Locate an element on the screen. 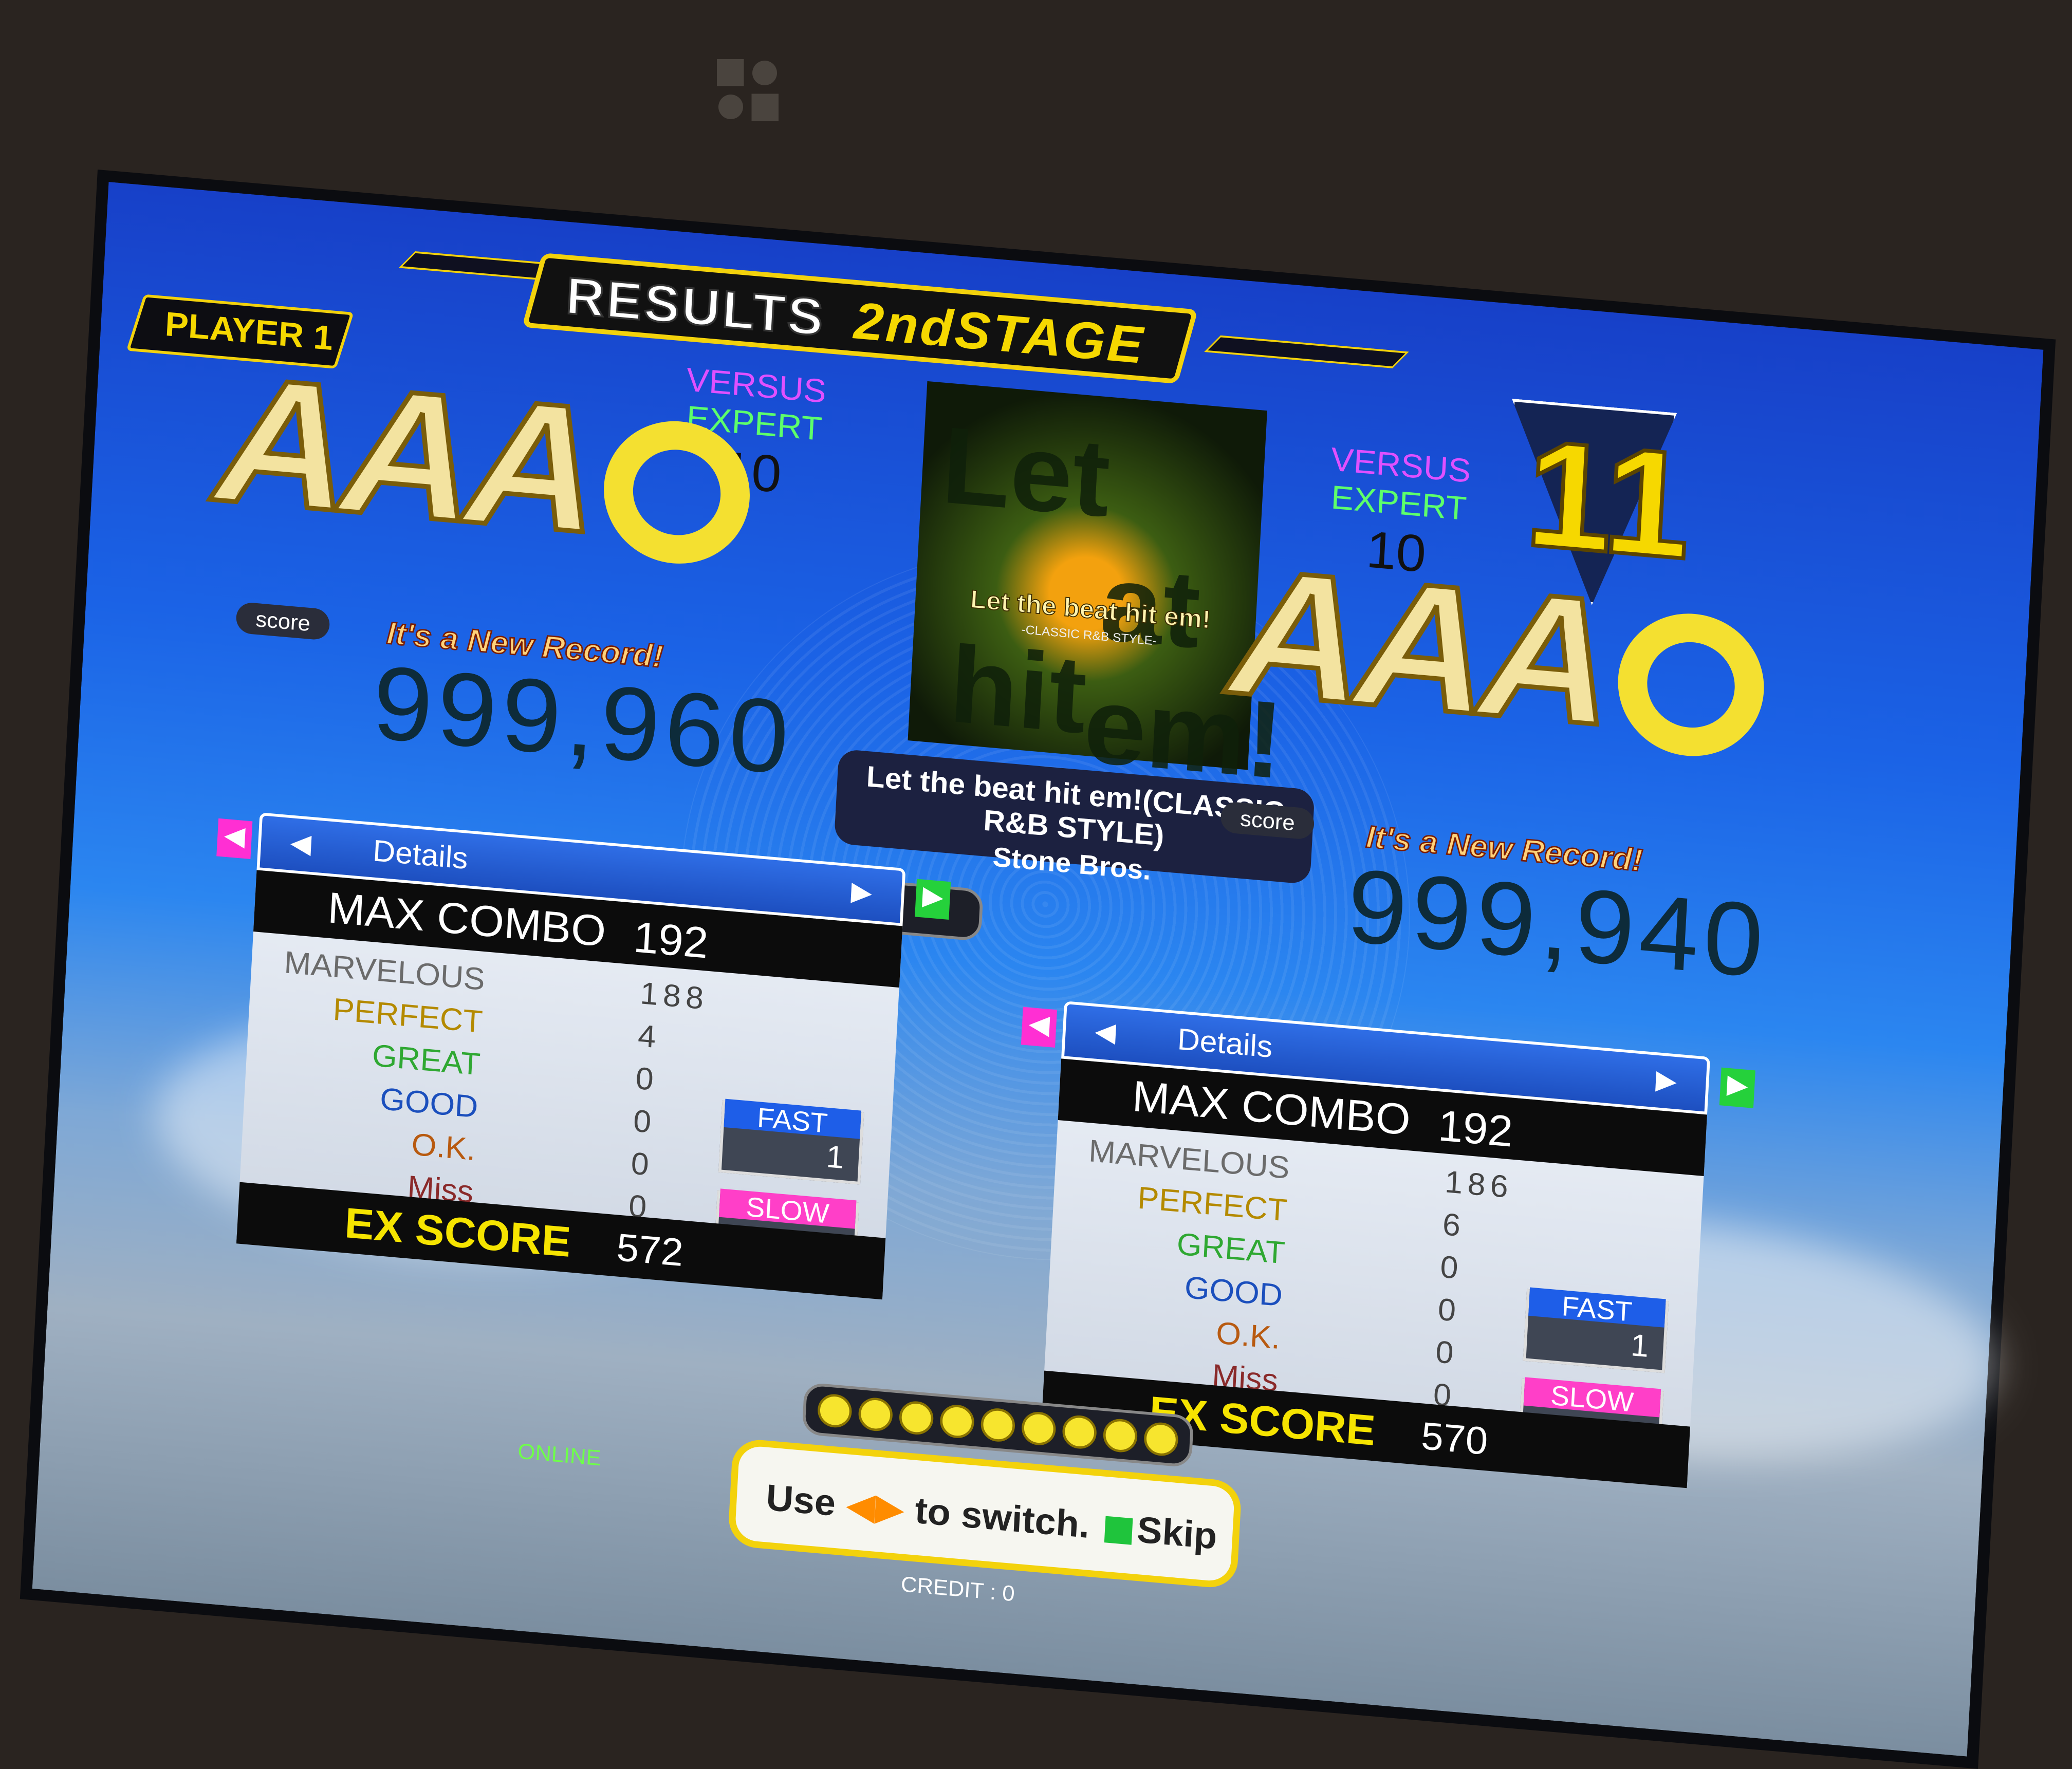  p1-ex-score: 572 is located at coordinates (649, 1250).